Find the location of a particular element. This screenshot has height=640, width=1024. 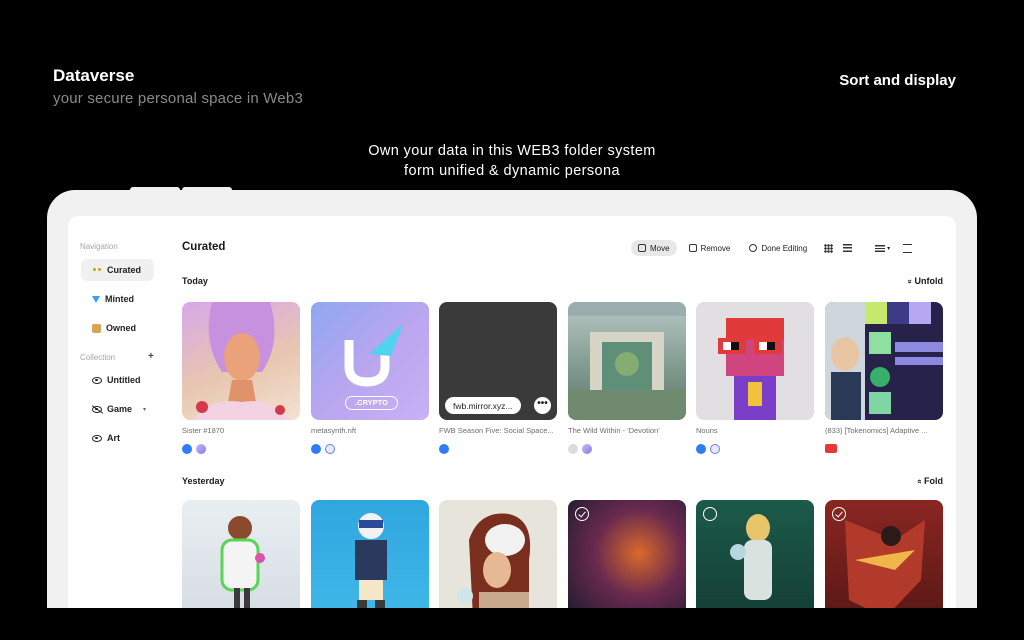

sidebar-item-label: Minted is located at coordinates (119, 299).